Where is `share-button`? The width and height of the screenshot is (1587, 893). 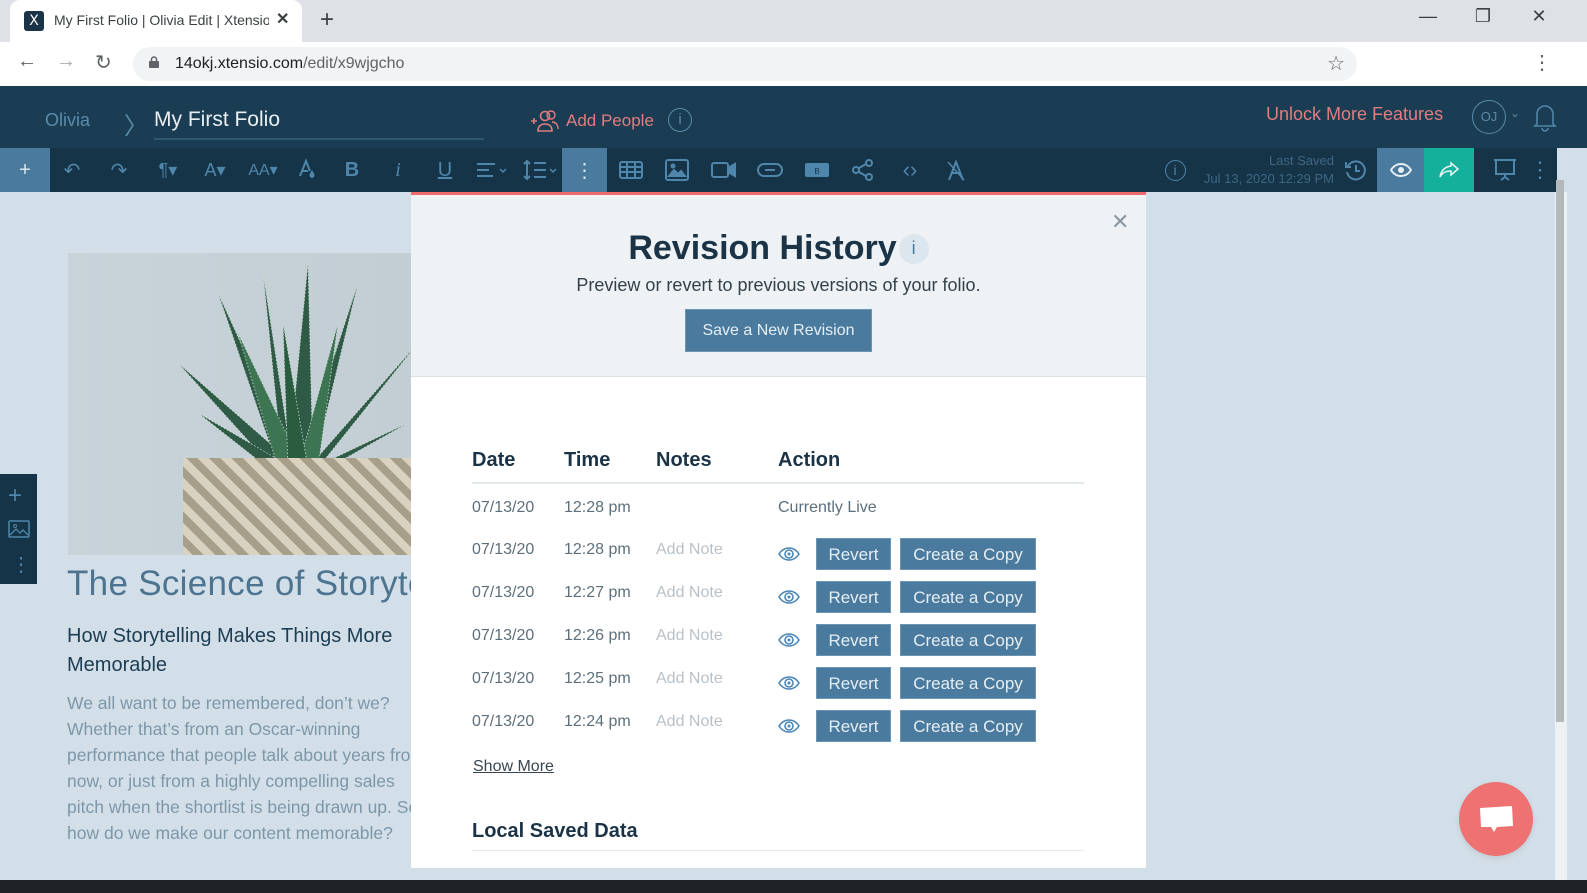
share-button is located at coordinates (863, 170).